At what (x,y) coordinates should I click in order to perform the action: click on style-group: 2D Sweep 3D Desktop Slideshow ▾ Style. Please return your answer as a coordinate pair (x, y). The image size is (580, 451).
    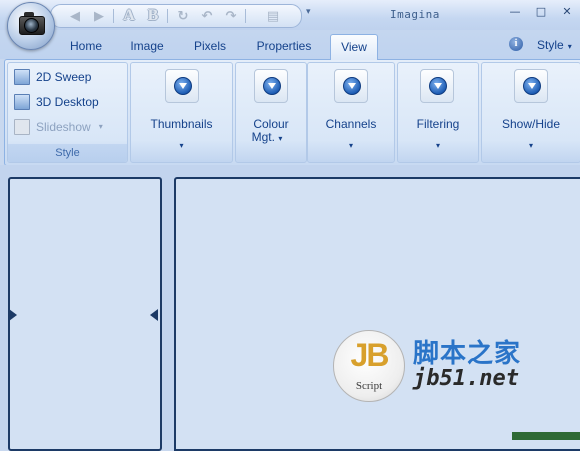
    Looking at the image, I should click on (67, 112).